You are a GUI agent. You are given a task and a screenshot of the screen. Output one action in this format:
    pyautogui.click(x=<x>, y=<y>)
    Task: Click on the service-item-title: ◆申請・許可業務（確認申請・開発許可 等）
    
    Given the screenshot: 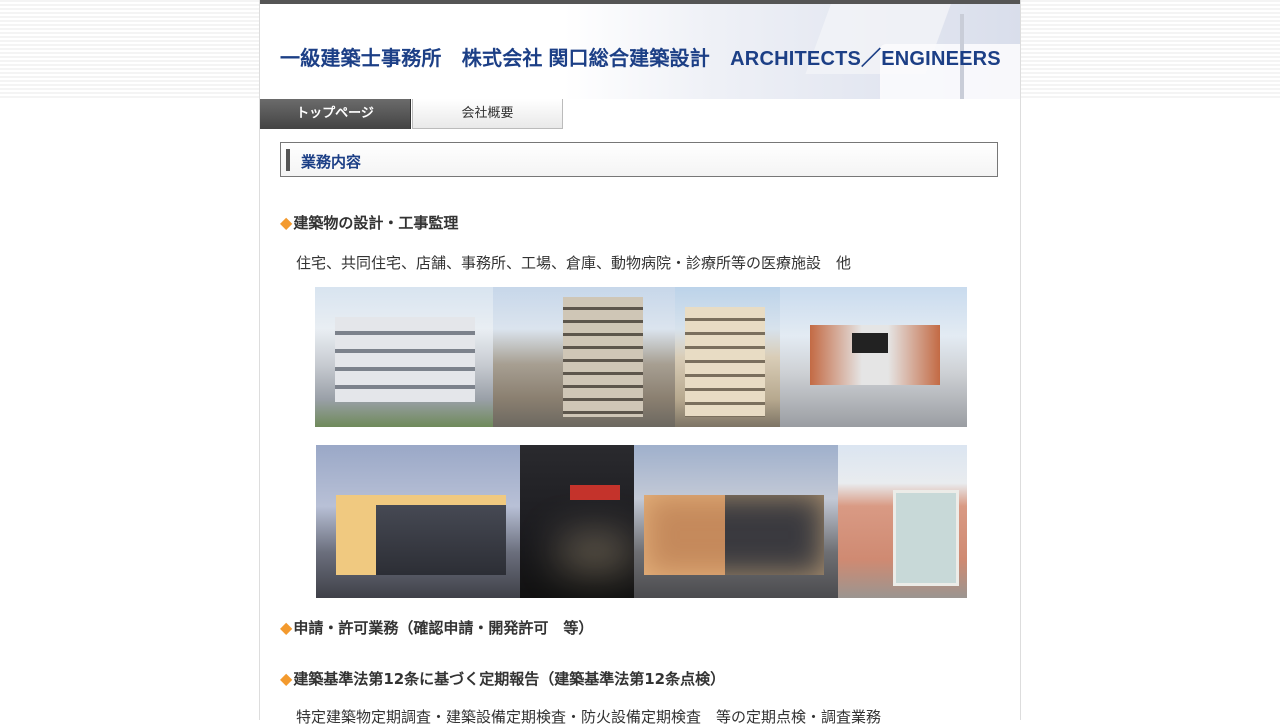 What is the action you would take?
    pyautogui.click(x=436, y=627)
    